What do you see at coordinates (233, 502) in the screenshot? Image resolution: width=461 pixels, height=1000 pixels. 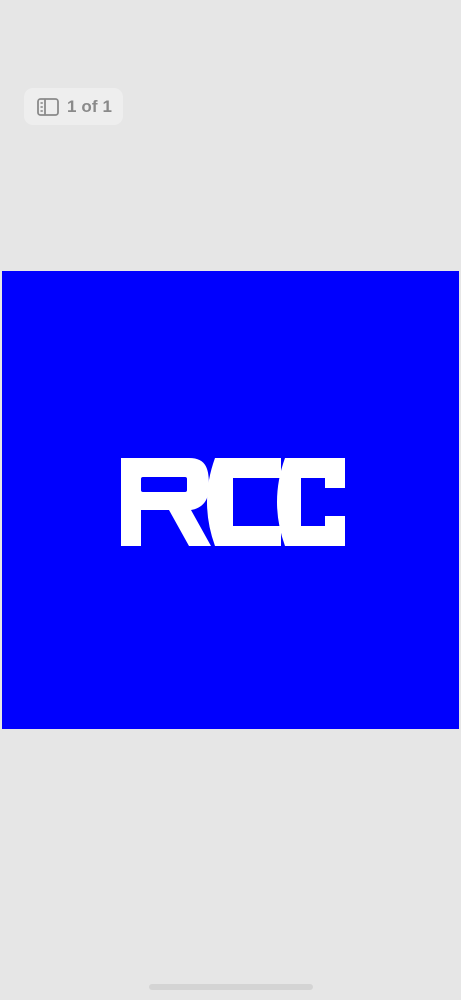 I see `rcc-logo` at bounding box center [233, 502].